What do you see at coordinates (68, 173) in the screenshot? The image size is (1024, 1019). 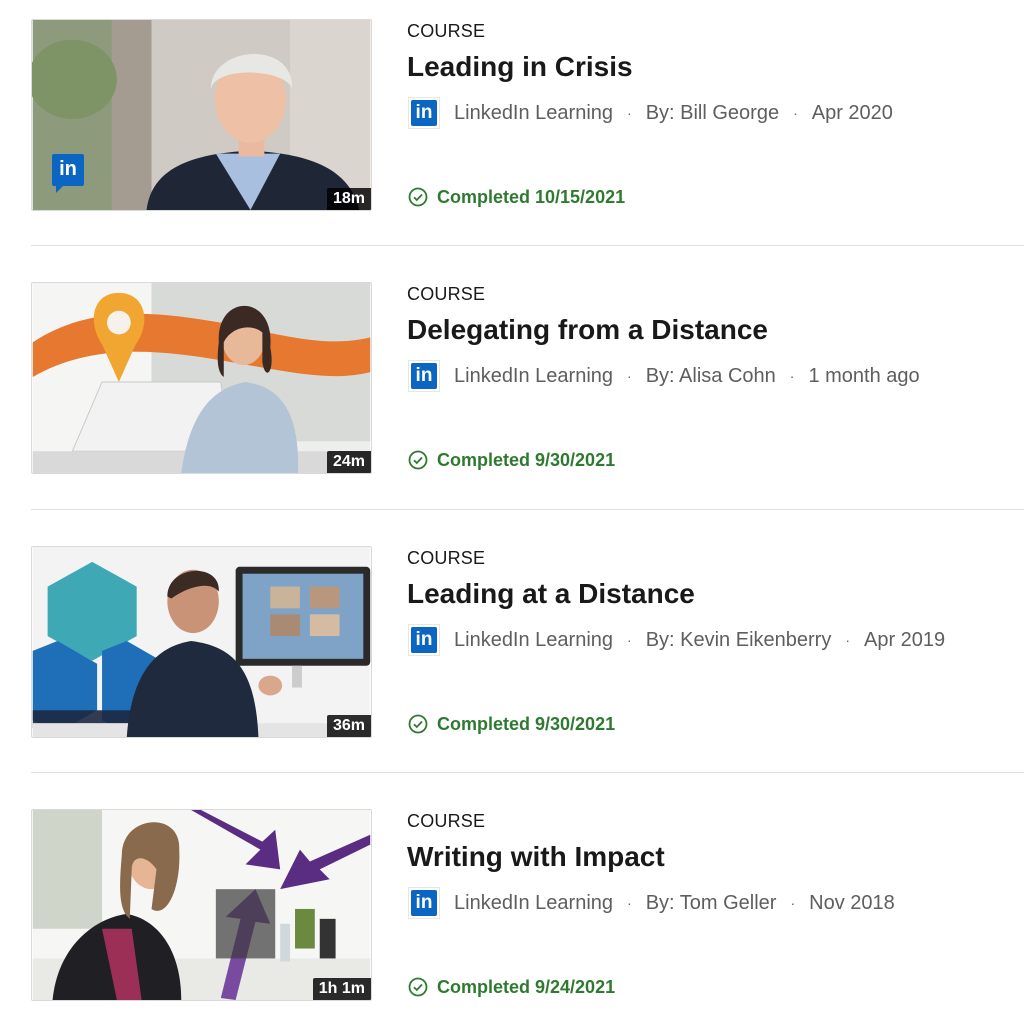 I see `linkedin-badge-icon: in` at bounding box center [68, 173].